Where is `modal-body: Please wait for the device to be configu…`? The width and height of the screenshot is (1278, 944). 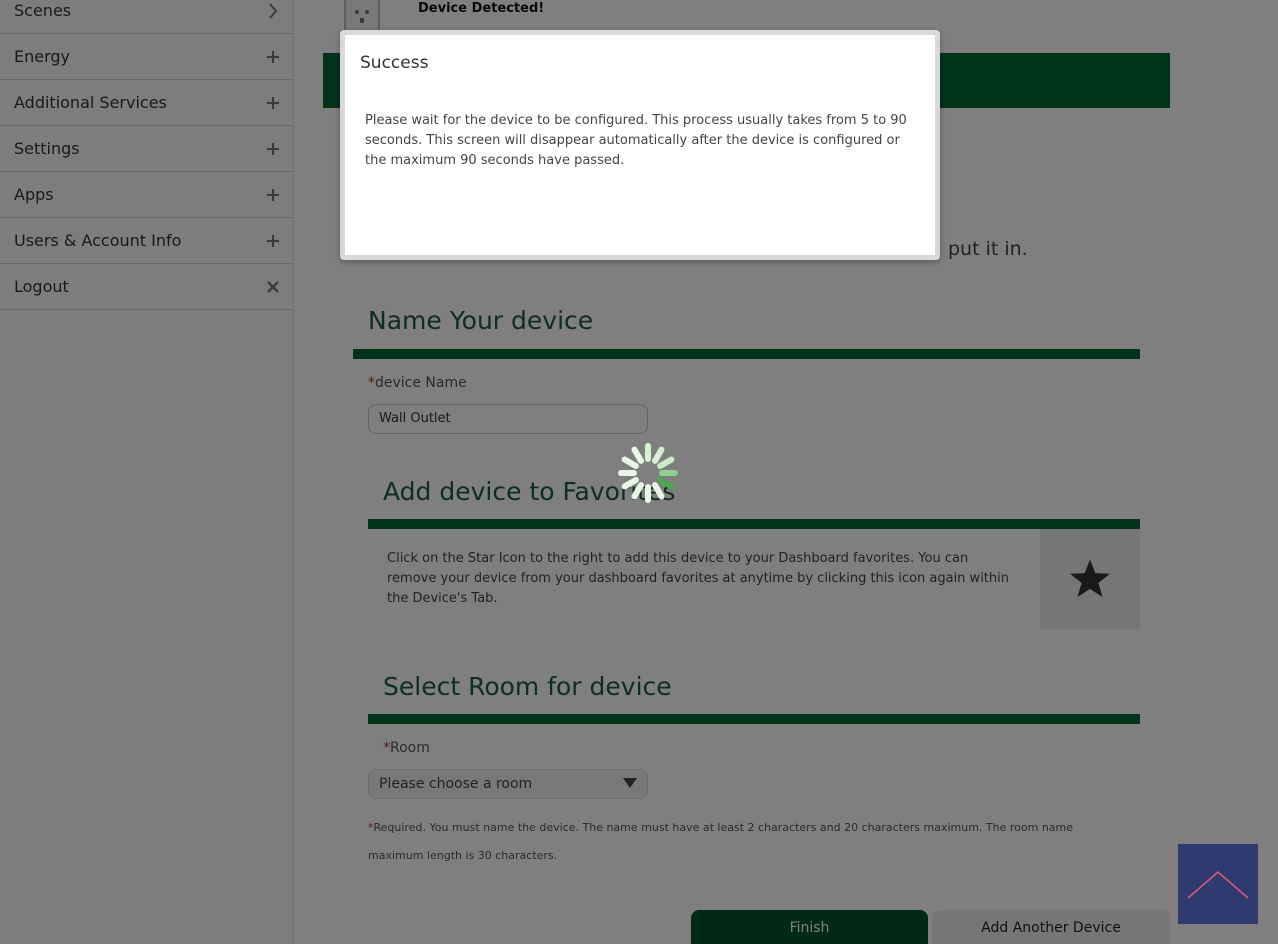
modal-body: Please wait for the device to be configu… is located at coordinates (636, 140).